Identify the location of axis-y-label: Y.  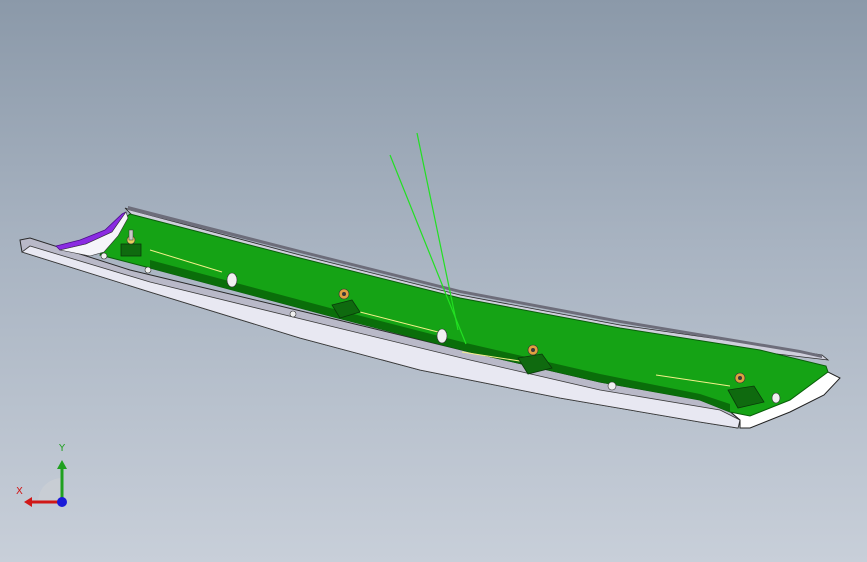
(62, 448).